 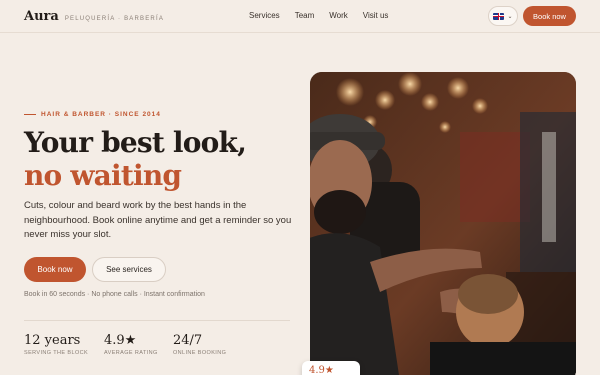 What do you see at coordinates (131, 353) in the screenshot?
I see `stat-label: AVERAGE RATING` at bounding box center [131, 353].